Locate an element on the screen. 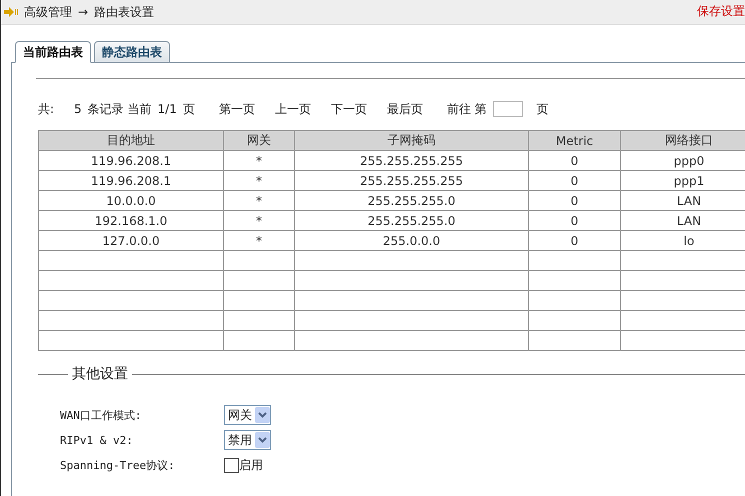  table-cell: 255.0.0.0 is located at coordinates (411, 240).